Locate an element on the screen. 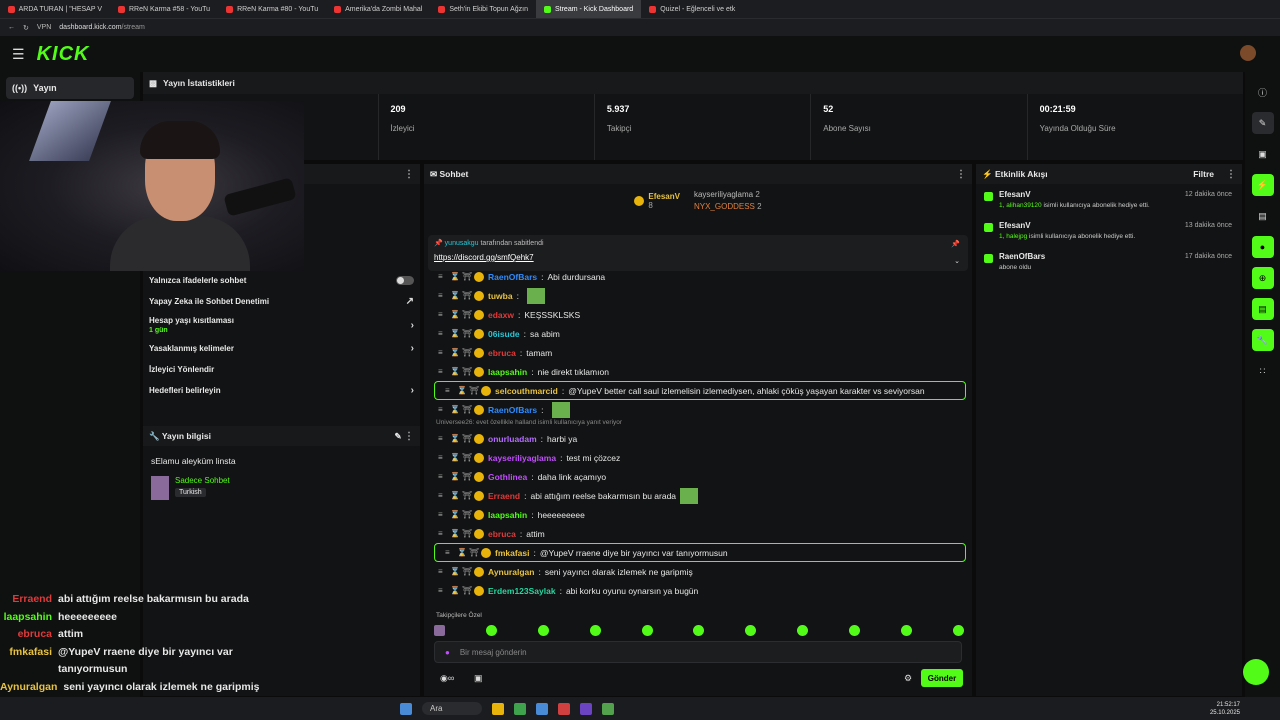  chat-message: ≡ ⌛ ⛩ kayseriliyaglama: test mi çözcez is located at coordinates (700, 457).